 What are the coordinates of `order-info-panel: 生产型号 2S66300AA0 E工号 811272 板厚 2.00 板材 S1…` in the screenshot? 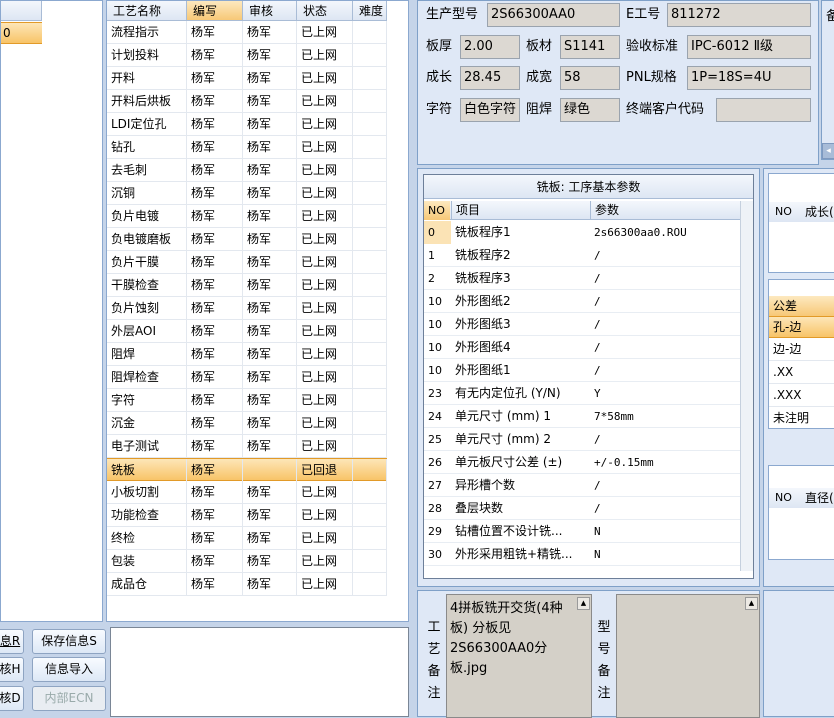 It's located at (618, 82).